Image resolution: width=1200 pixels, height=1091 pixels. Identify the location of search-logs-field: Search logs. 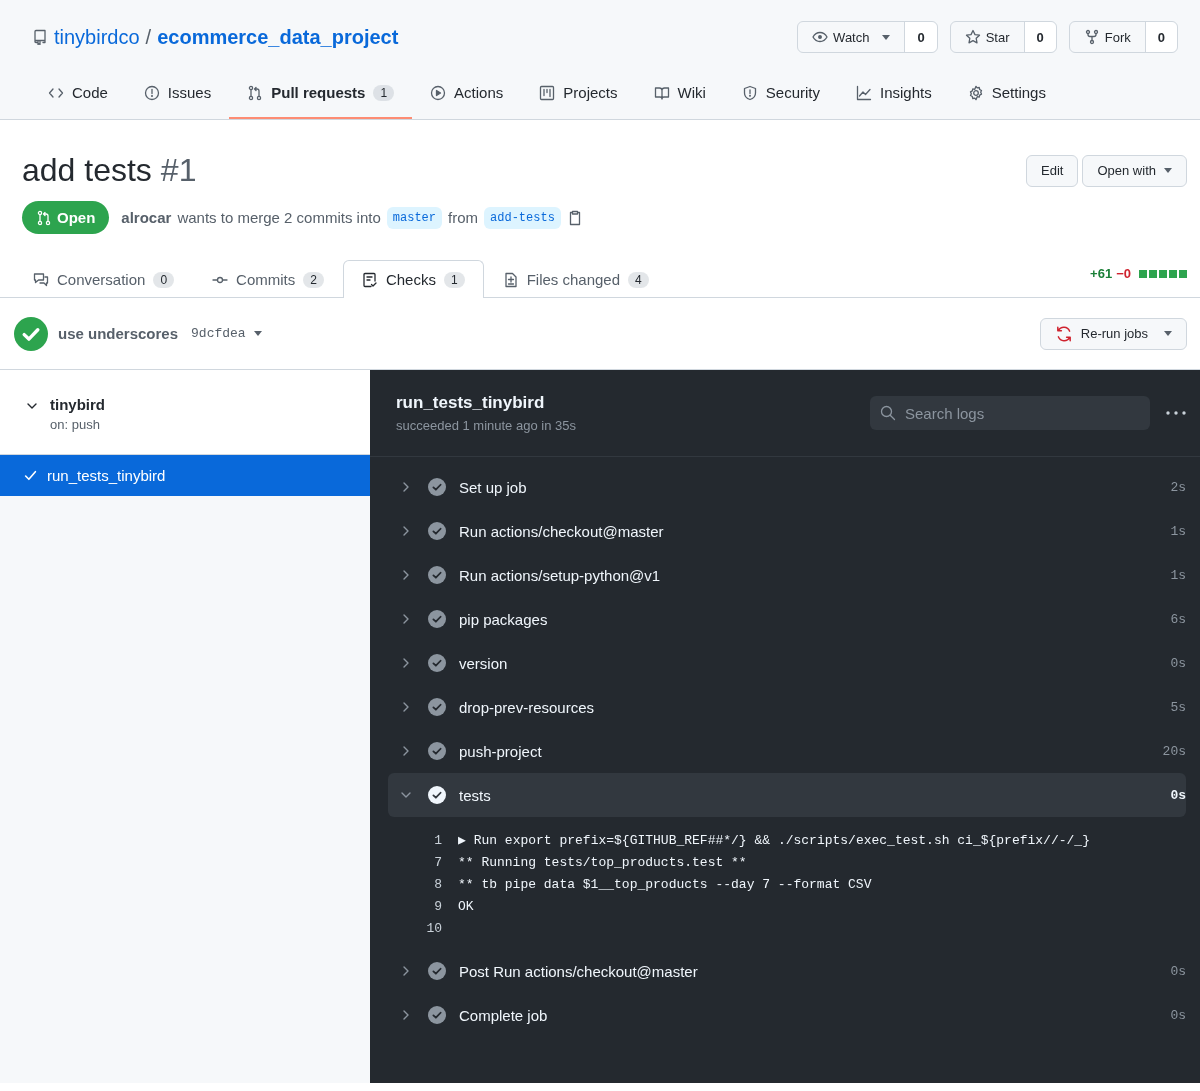
(1010, 413).